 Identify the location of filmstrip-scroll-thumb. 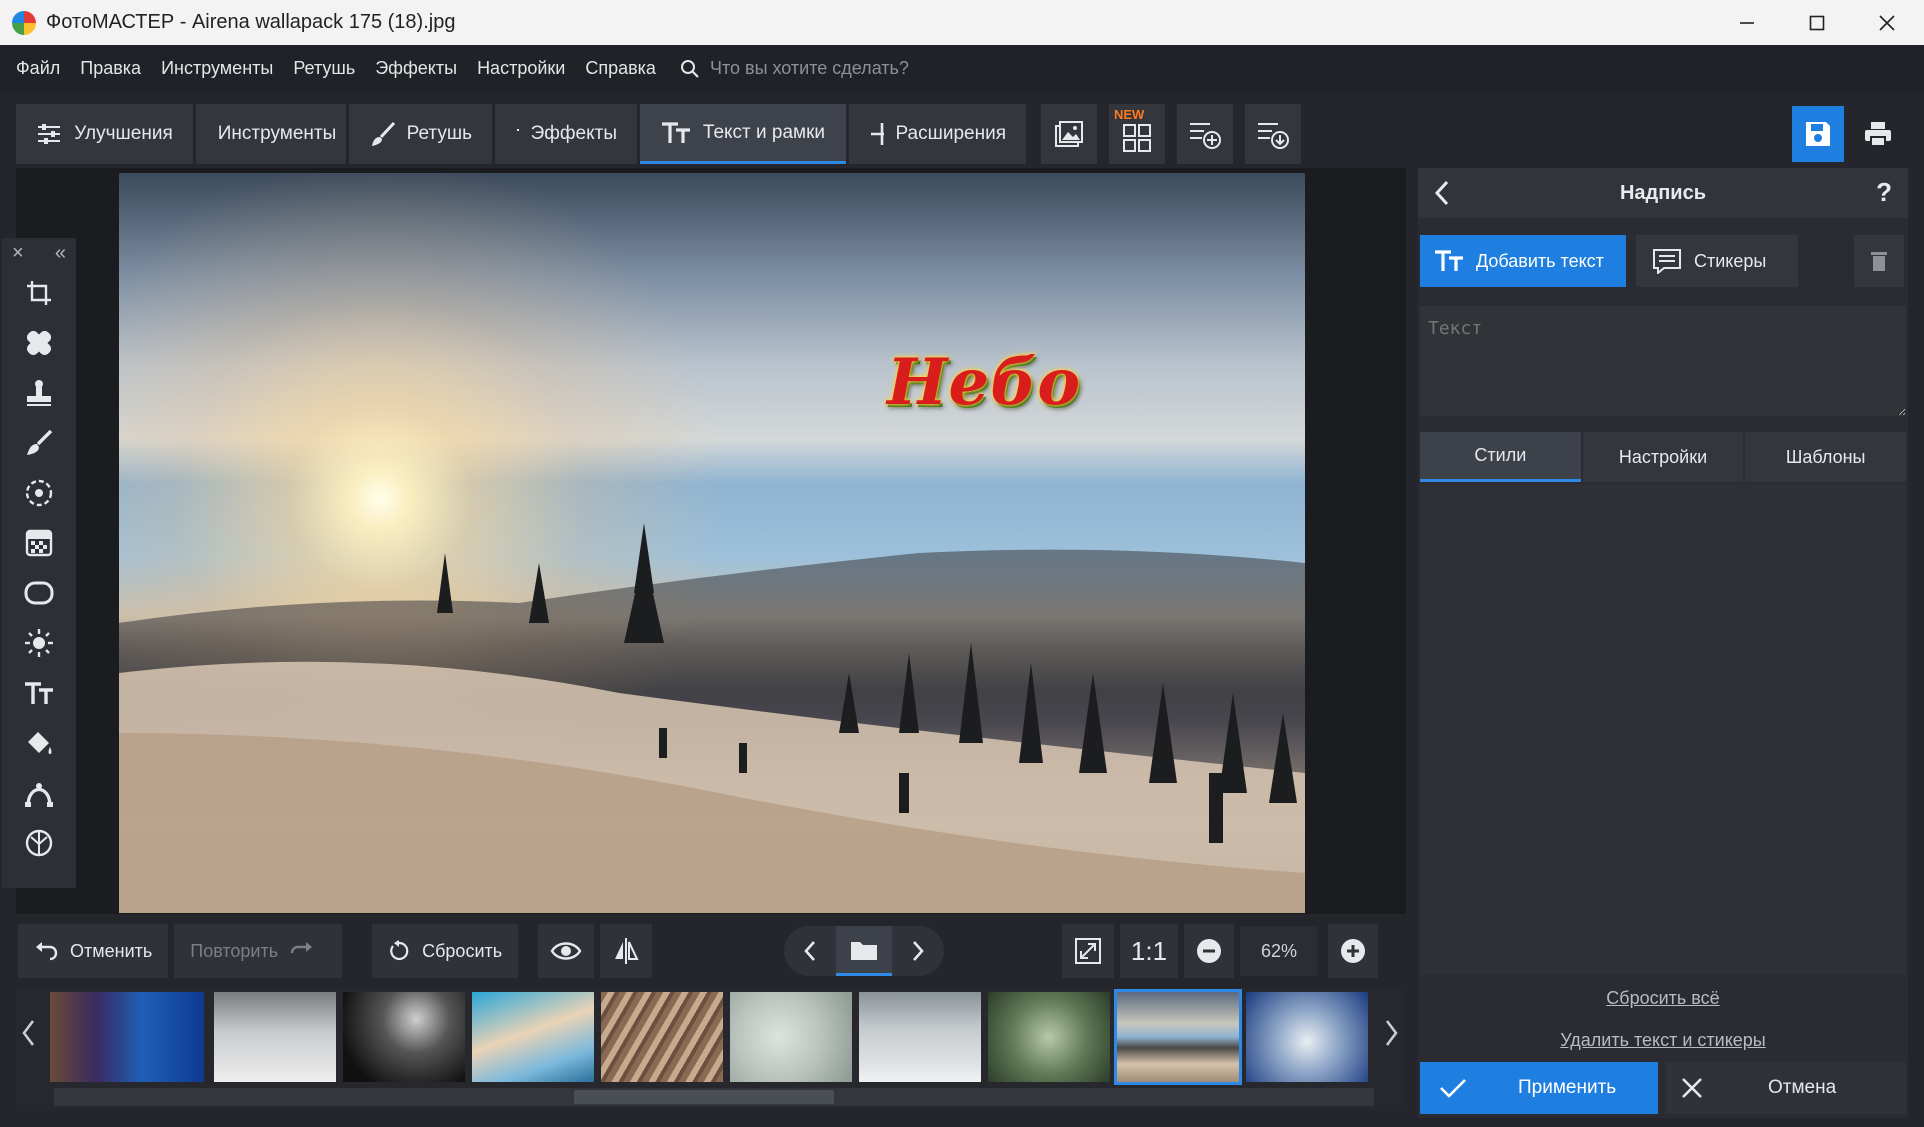
(704, 1097).